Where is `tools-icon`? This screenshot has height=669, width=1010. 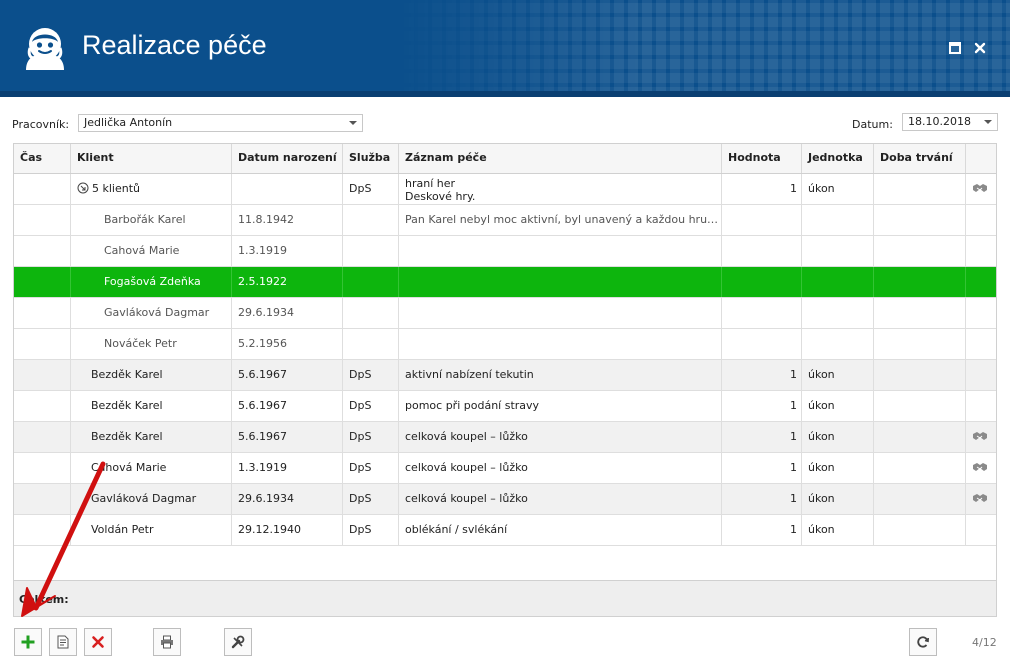
tools-icon is located at coordinates (238, 642).